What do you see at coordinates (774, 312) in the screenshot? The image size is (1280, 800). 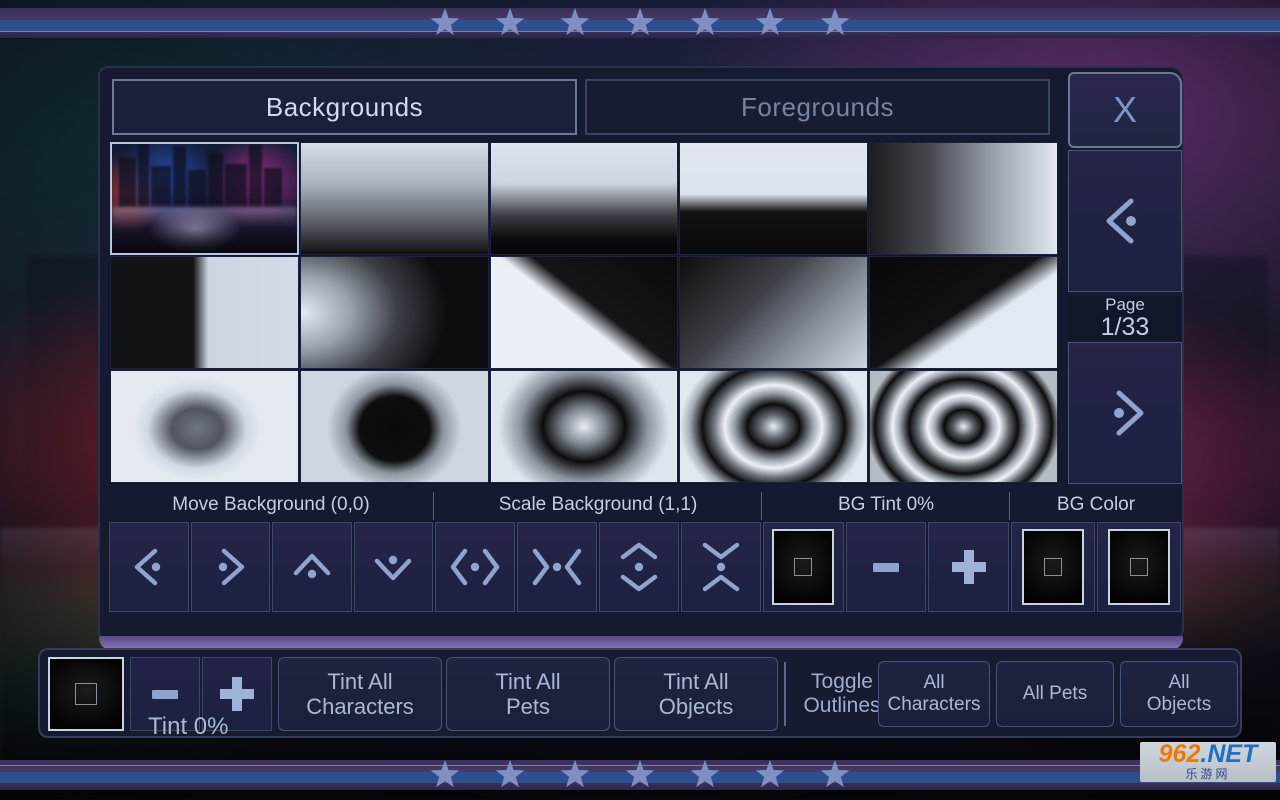 I see `thumbnail-diagonal-gradient-corner` at bounding box center [774, 312].